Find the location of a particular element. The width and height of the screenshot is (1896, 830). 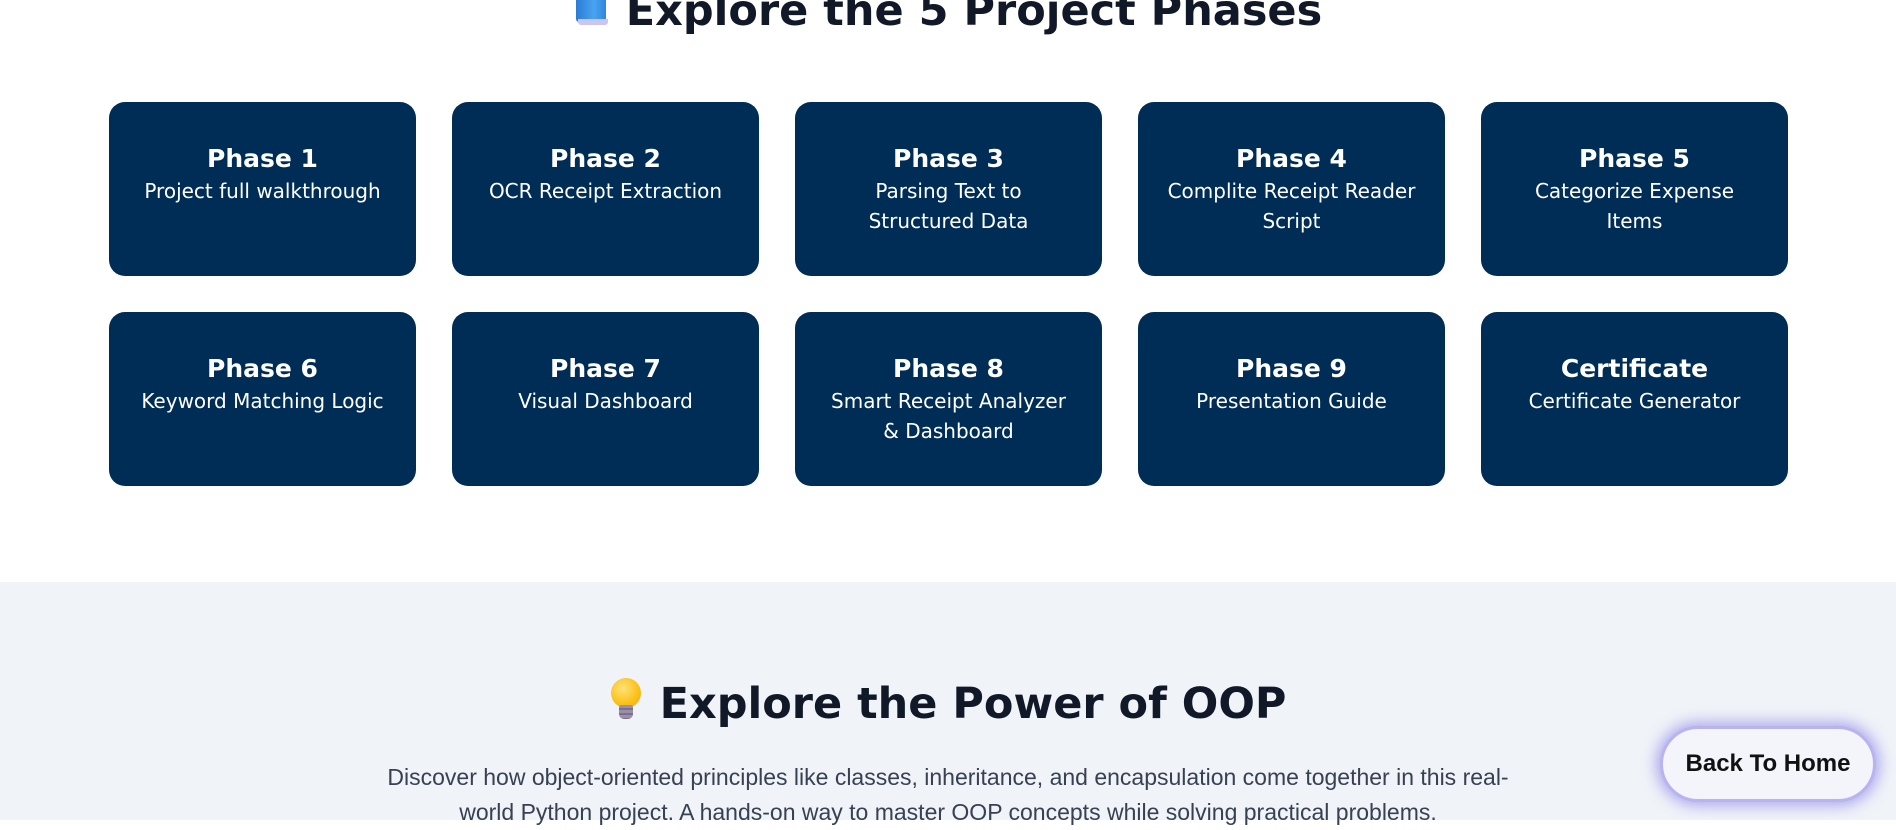

oop-section-title: Explore the Power of OOP is located at coordinates (948, 703).